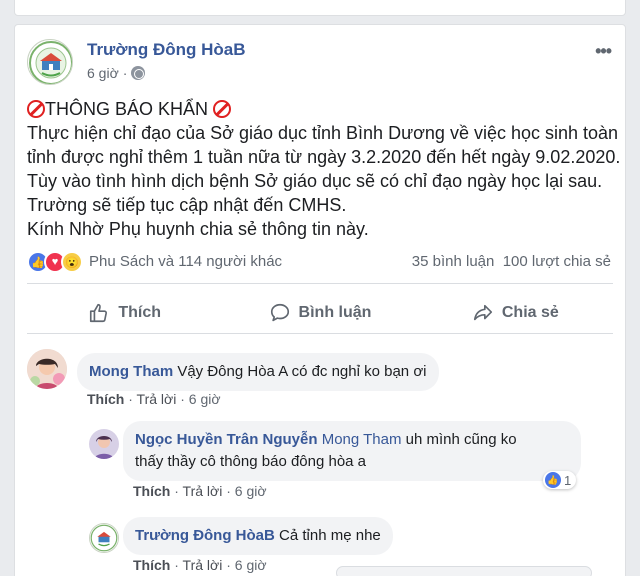 The width and height of the screenshot is (640, 576). Describe the element at coordinates (603, 51) in the screenshot. I see `more-dots-icon: •••` at that location.